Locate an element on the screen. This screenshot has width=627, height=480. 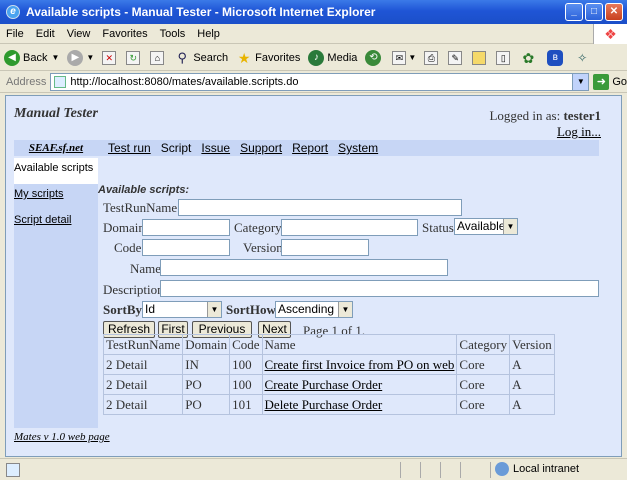
sortby-select: Id ▼ is located at coordinates (182, 309).